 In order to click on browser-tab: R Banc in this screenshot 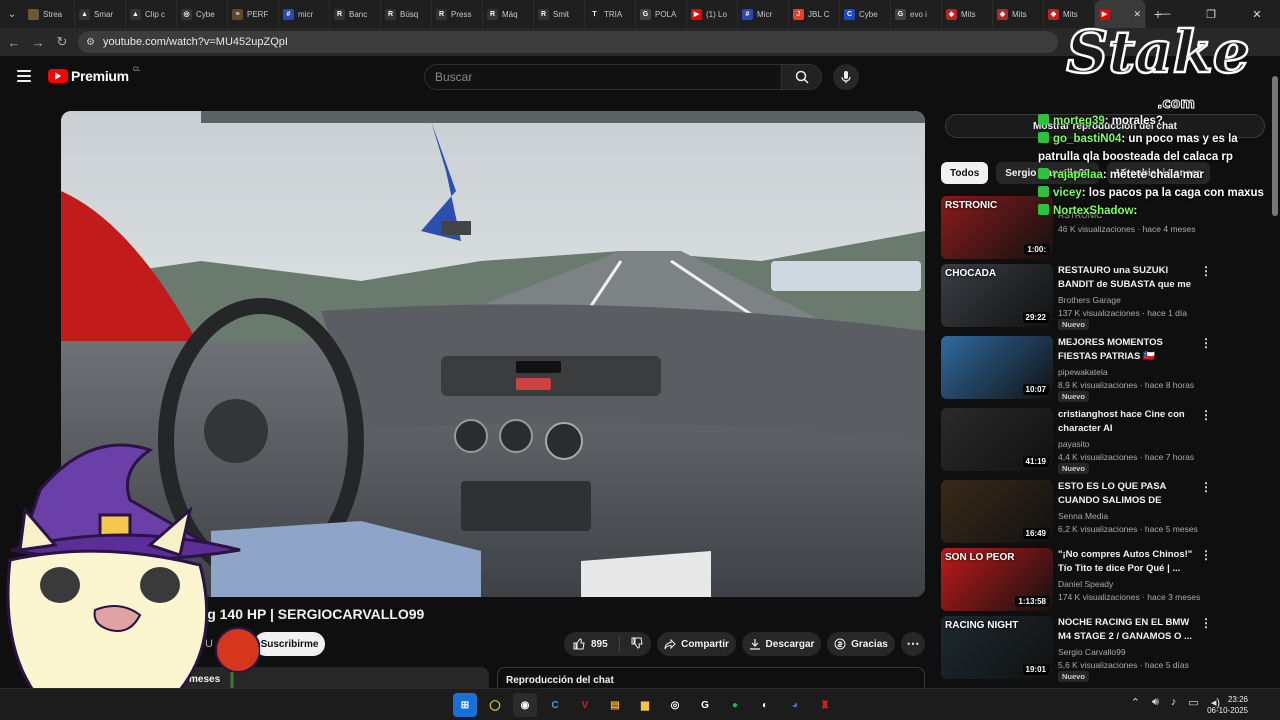, I will do `click(355, 14)`.